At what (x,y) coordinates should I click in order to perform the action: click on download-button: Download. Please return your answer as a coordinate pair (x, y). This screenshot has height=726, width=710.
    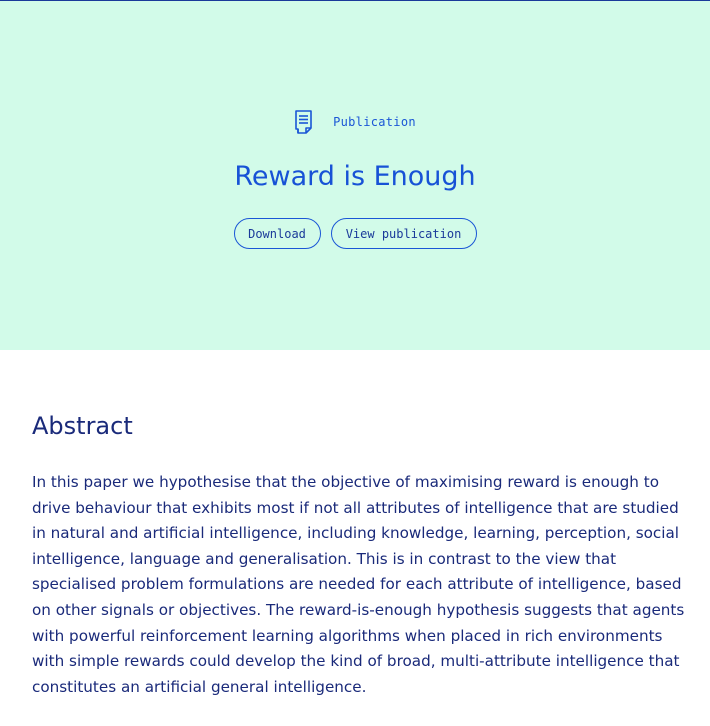
    Looking at the image, I should click on (277, 233).